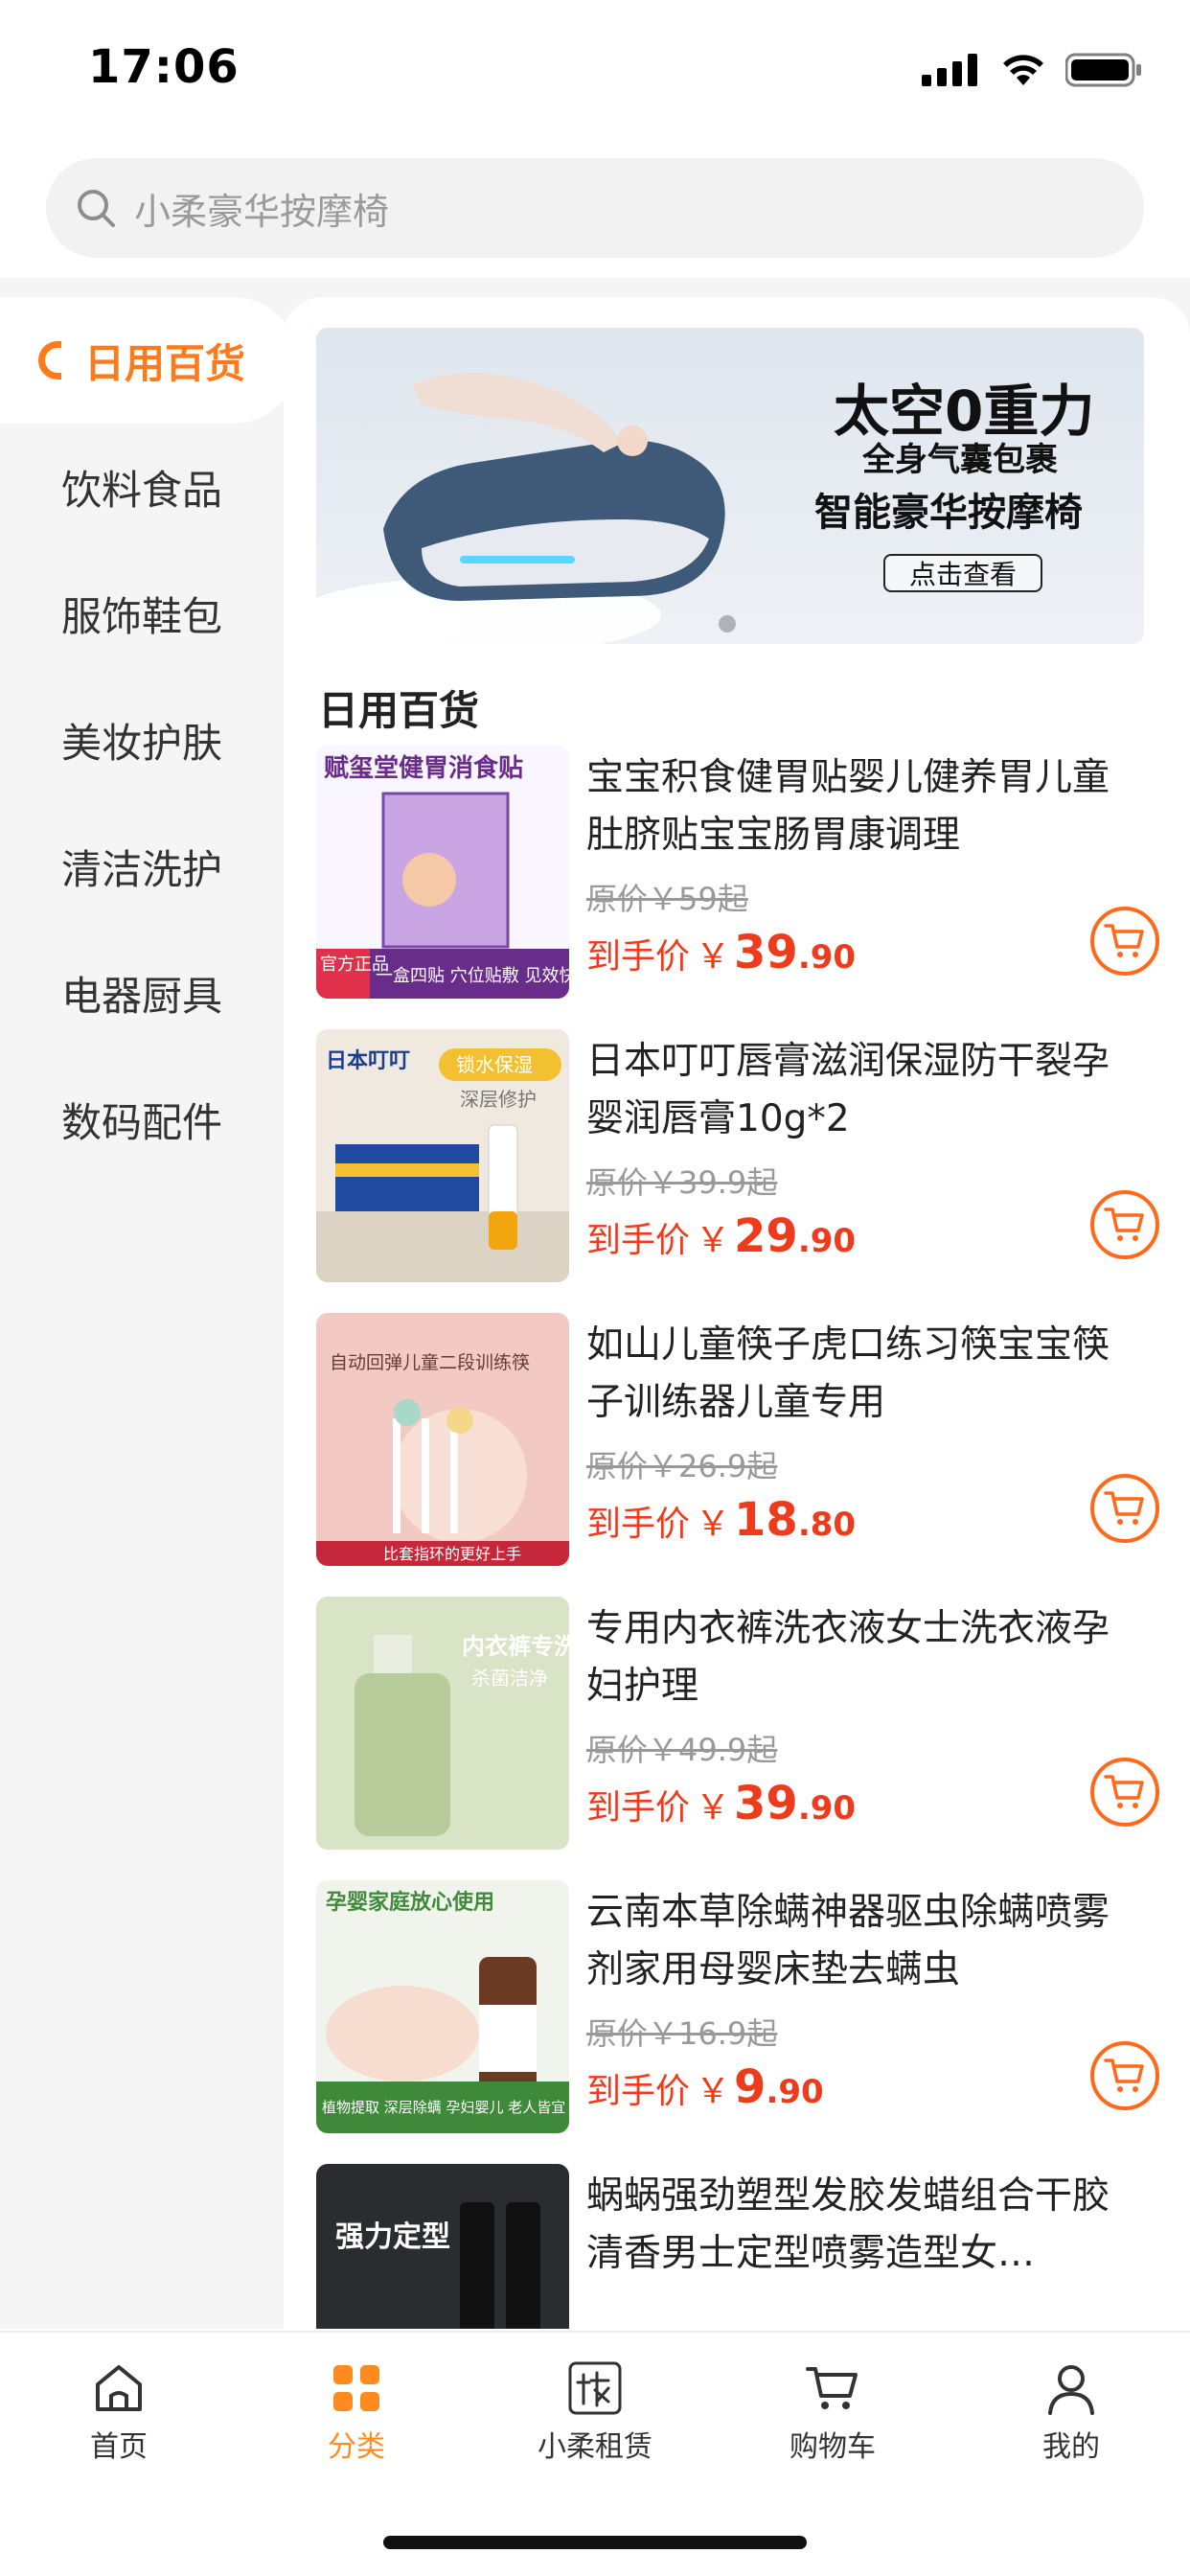 The height and width of the screenshot is (2576, 1190). I want to click on sidebar-item-apparel: 服饰鞋包, so click(142, 613).